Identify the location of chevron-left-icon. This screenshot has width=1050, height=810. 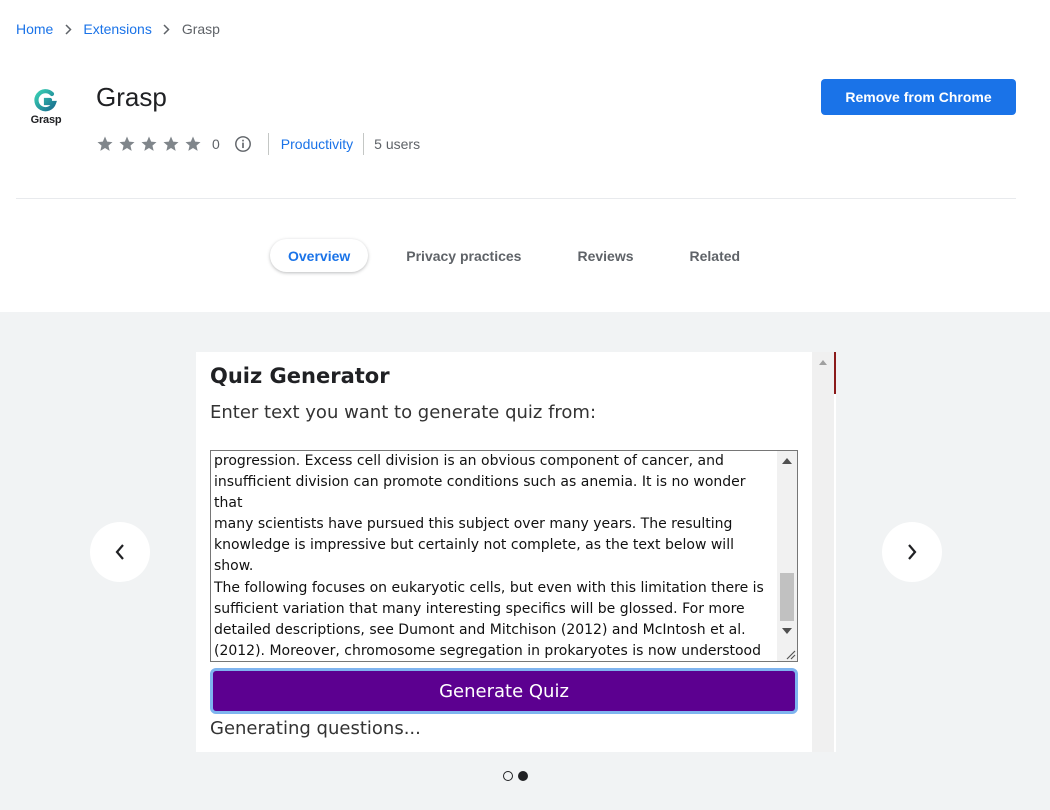
(119, 552).